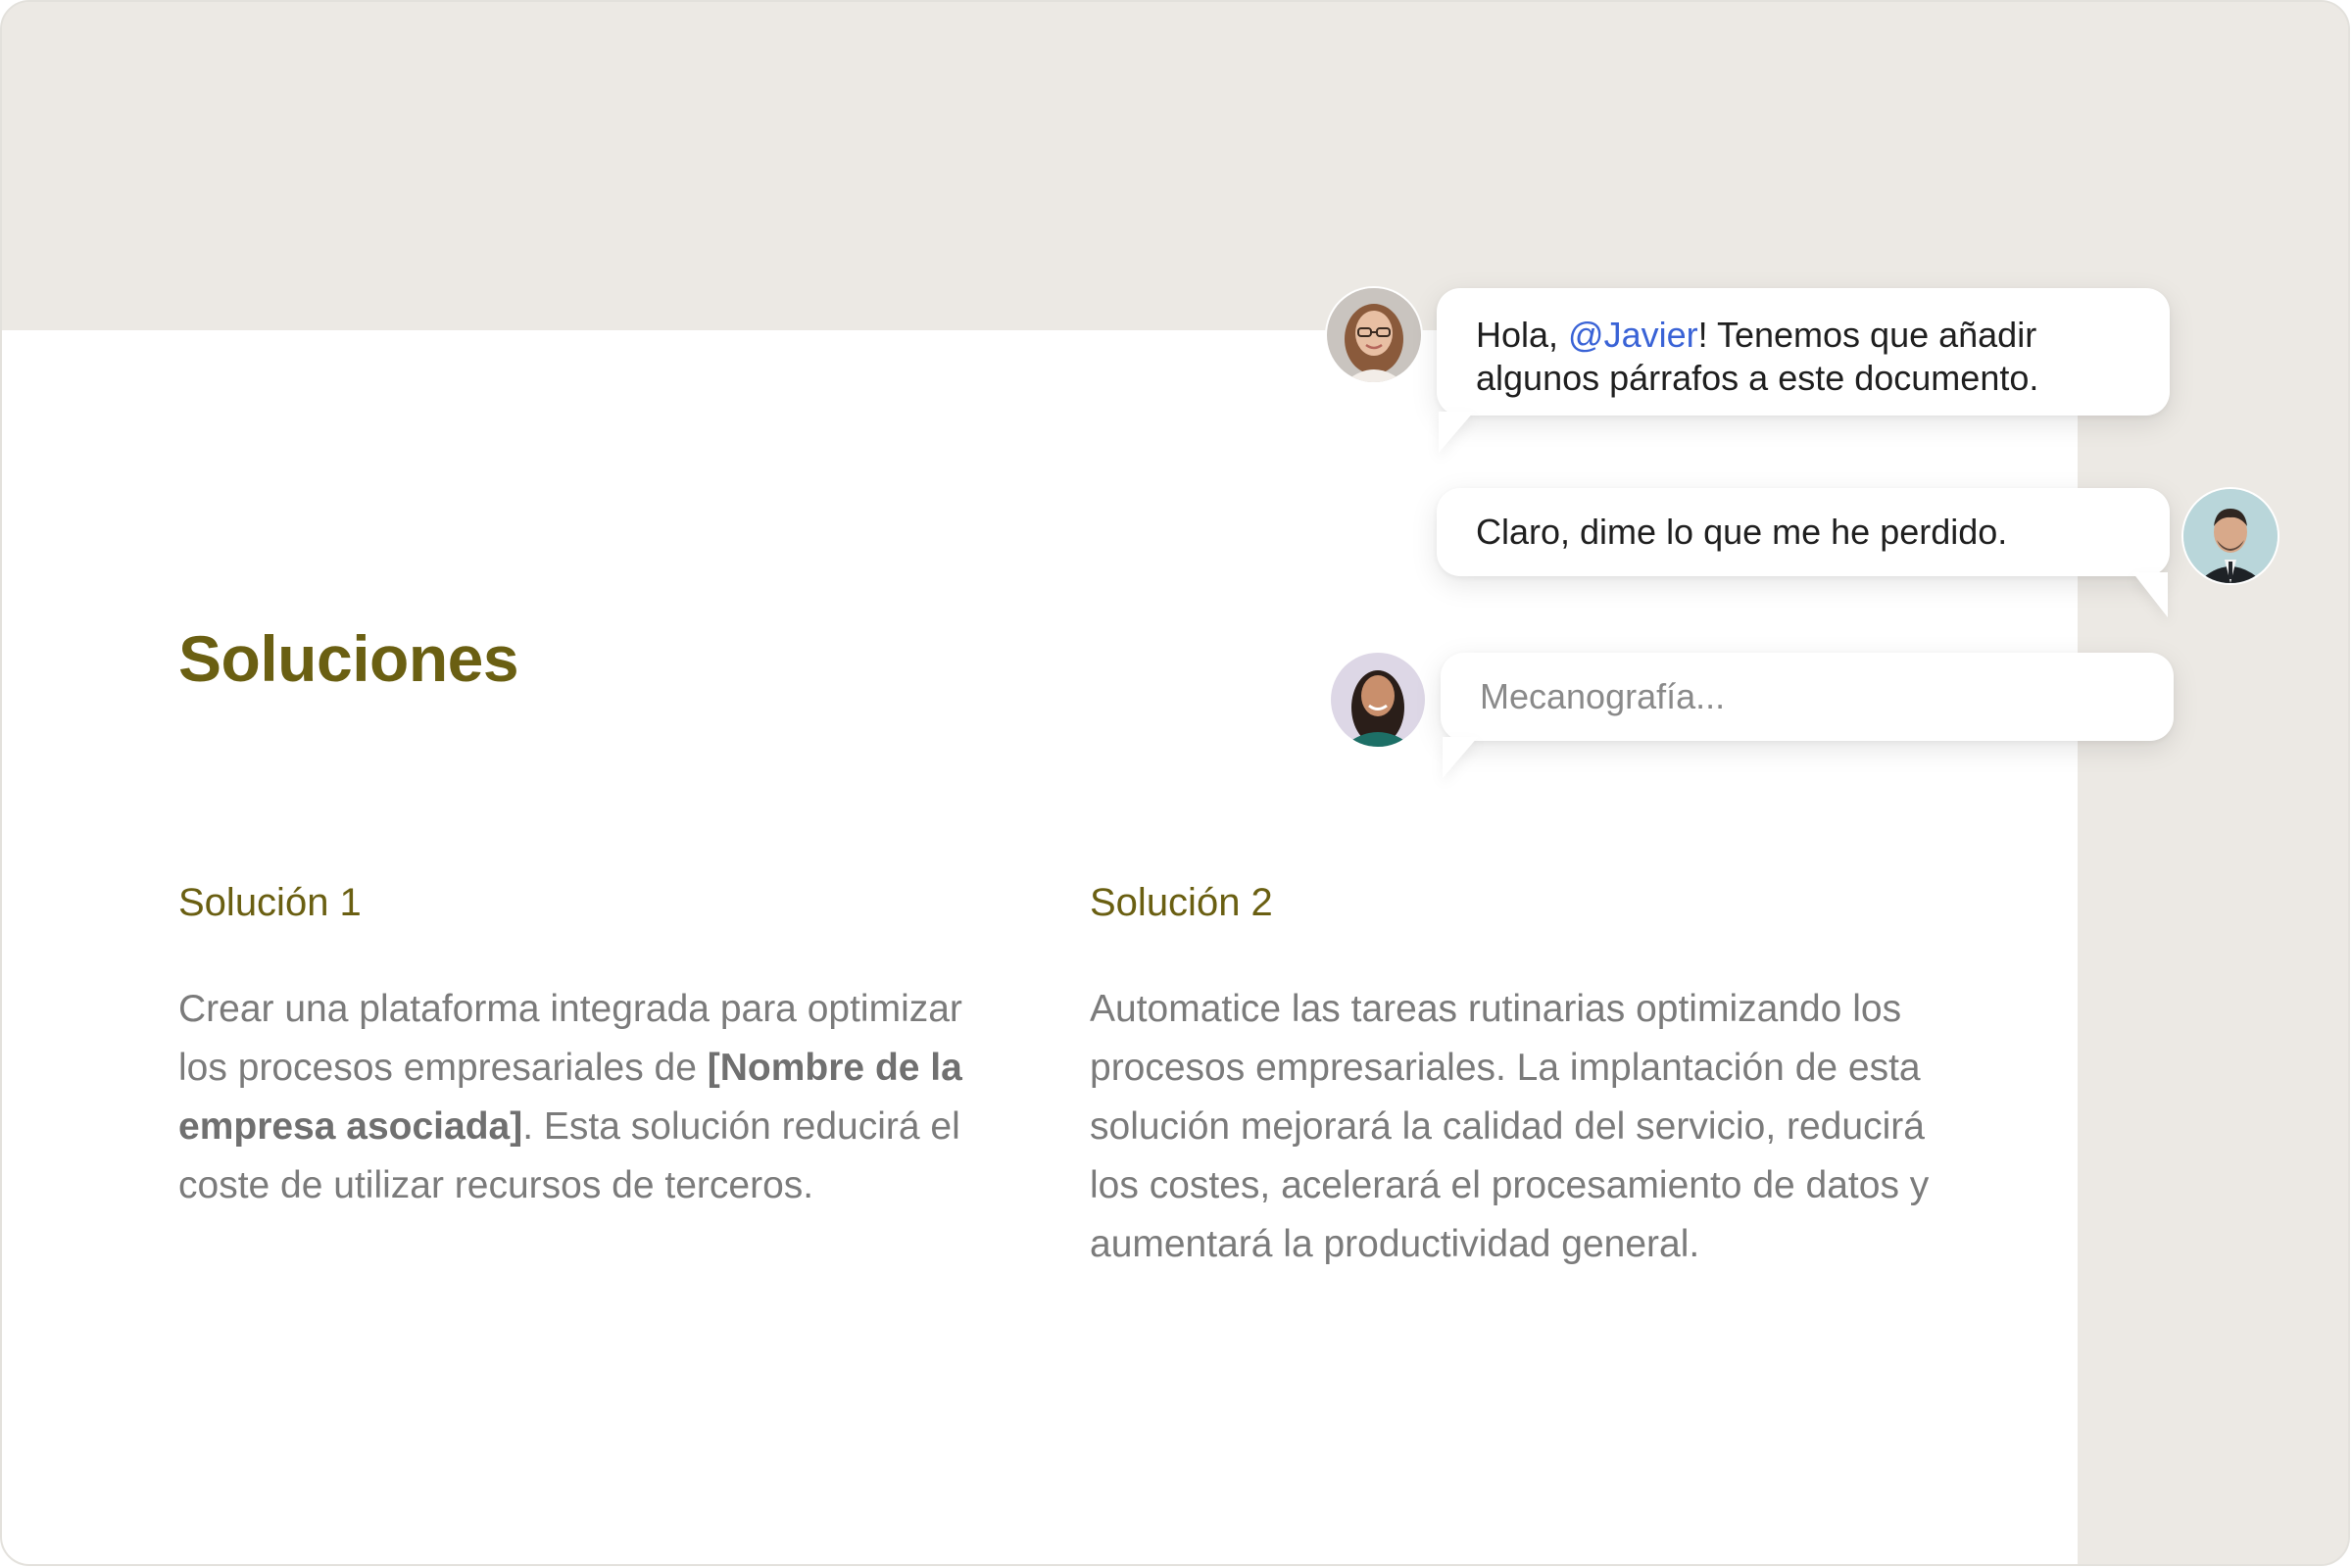 Image resolution: width=2352 pixels, height=1568 pixels. I want to click on woman-green-top-avatar, so click(1378, 700).